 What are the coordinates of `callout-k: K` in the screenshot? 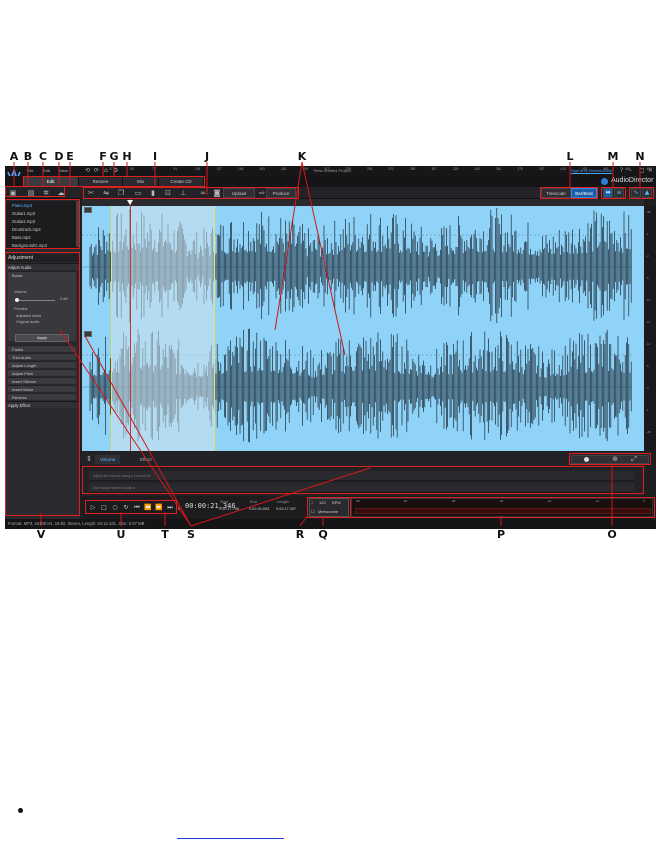 It's located at (302, 156).